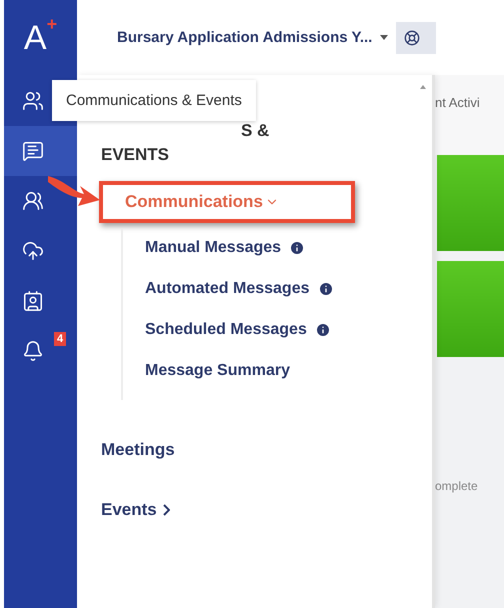 The width and height of the screenshot is (504, 608). What do you see at coordinates (60, 339) in the screenshot?
I see `notification-badge: 4` at bounding box center [60, 339].